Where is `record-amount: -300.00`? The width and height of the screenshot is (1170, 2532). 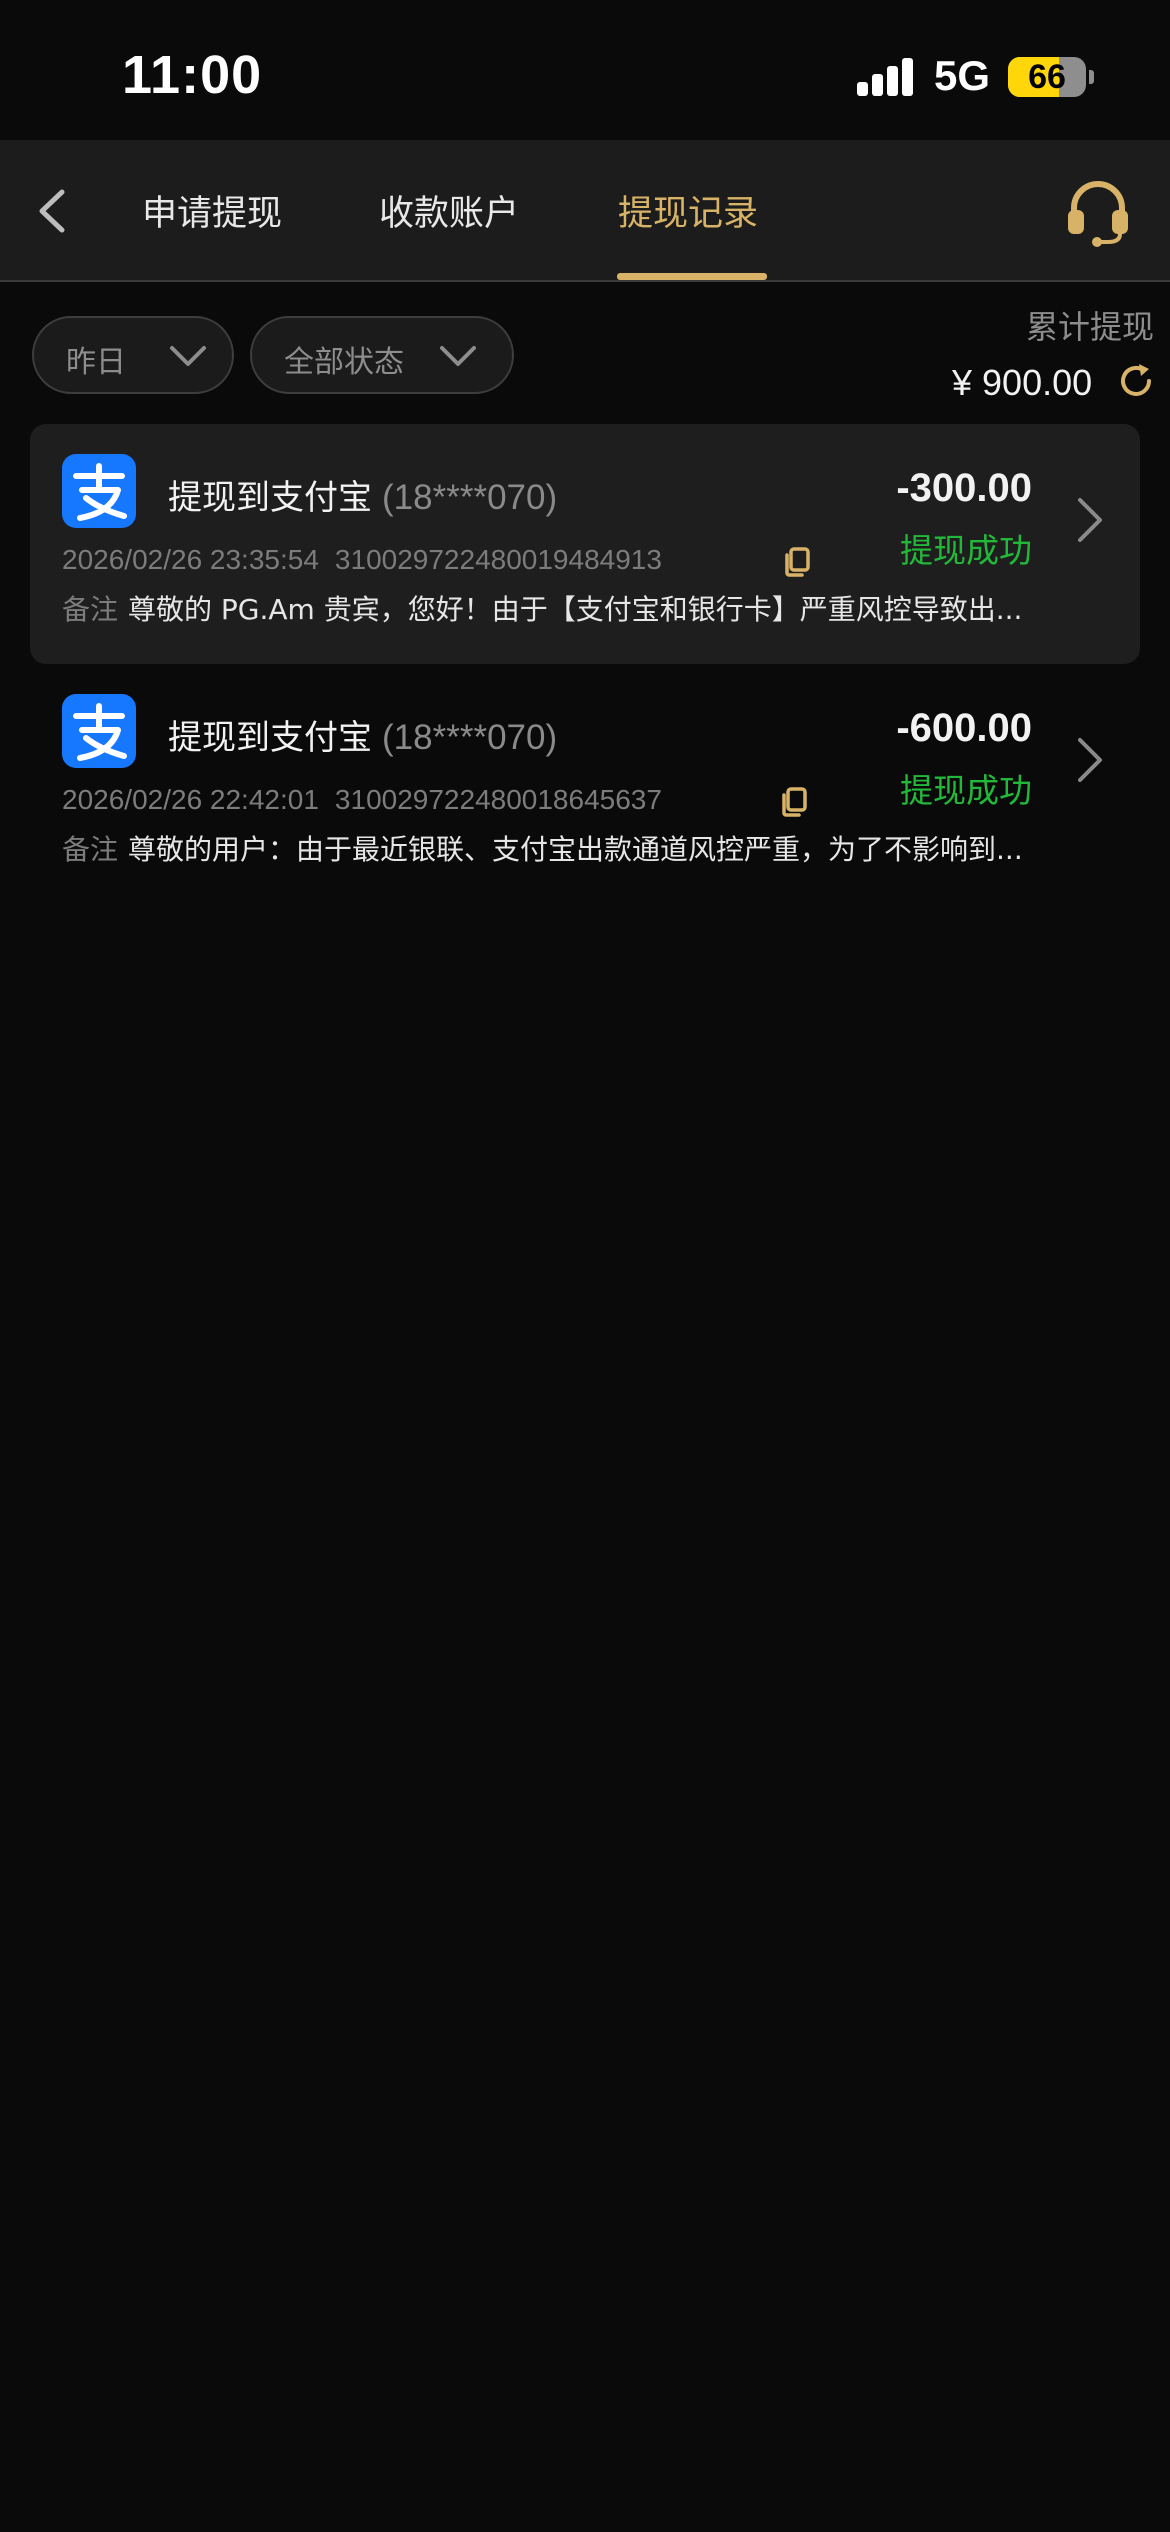 record-amount: -300.00 is located at coordinates (964, 488).